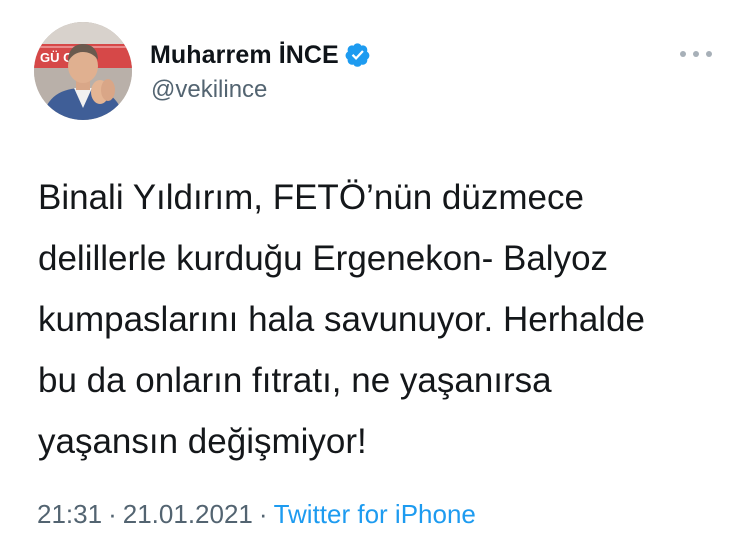 Image resolution: width=750 pixels, height=557 pixels. I want to click on avatar: GÜ CE, so click(83, 71).